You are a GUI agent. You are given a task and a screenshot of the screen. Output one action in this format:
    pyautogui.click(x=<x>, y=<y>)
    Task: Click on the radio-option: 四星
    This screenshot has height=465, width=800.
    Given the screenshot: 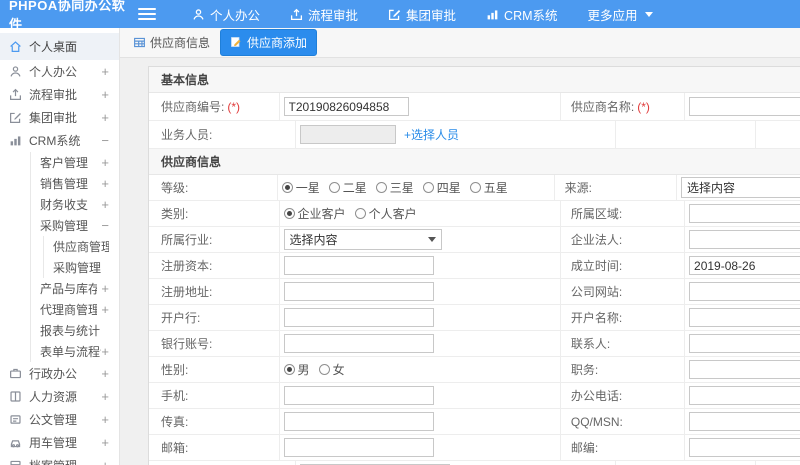 What is the action you would take?
    pyautogui.click(x=441, y=187)
    